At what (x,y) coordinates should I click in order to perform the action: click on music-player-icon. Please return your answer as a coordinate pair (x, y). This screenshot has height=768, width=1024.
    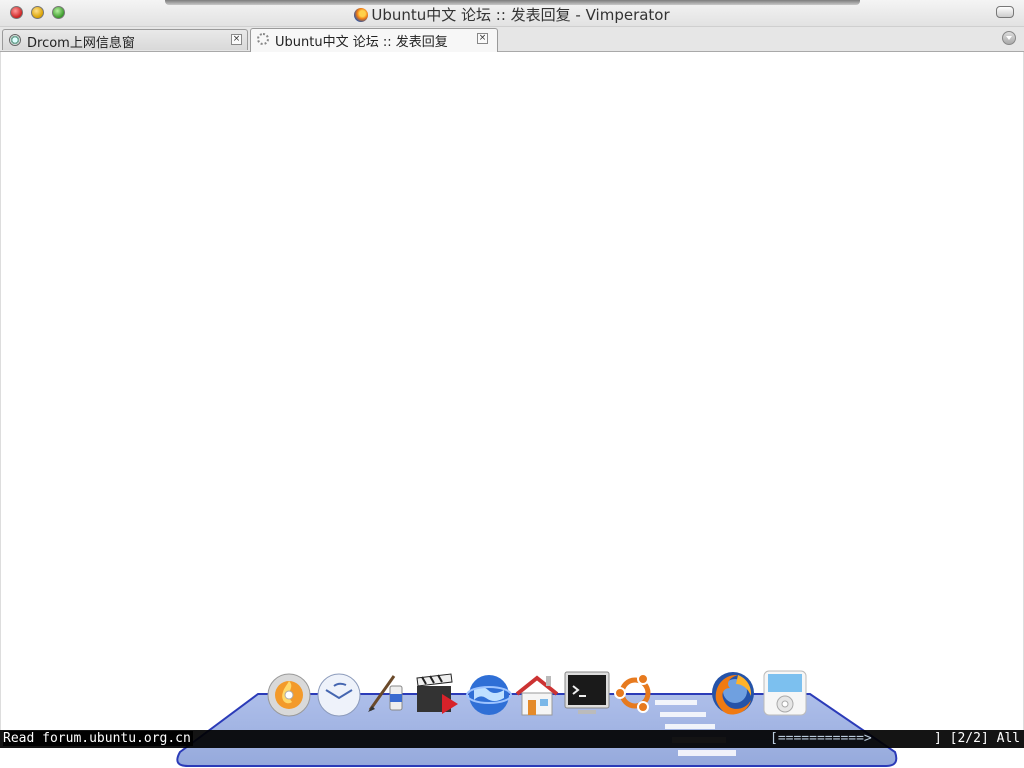
    Looking at the image, I should click on (785, 693).